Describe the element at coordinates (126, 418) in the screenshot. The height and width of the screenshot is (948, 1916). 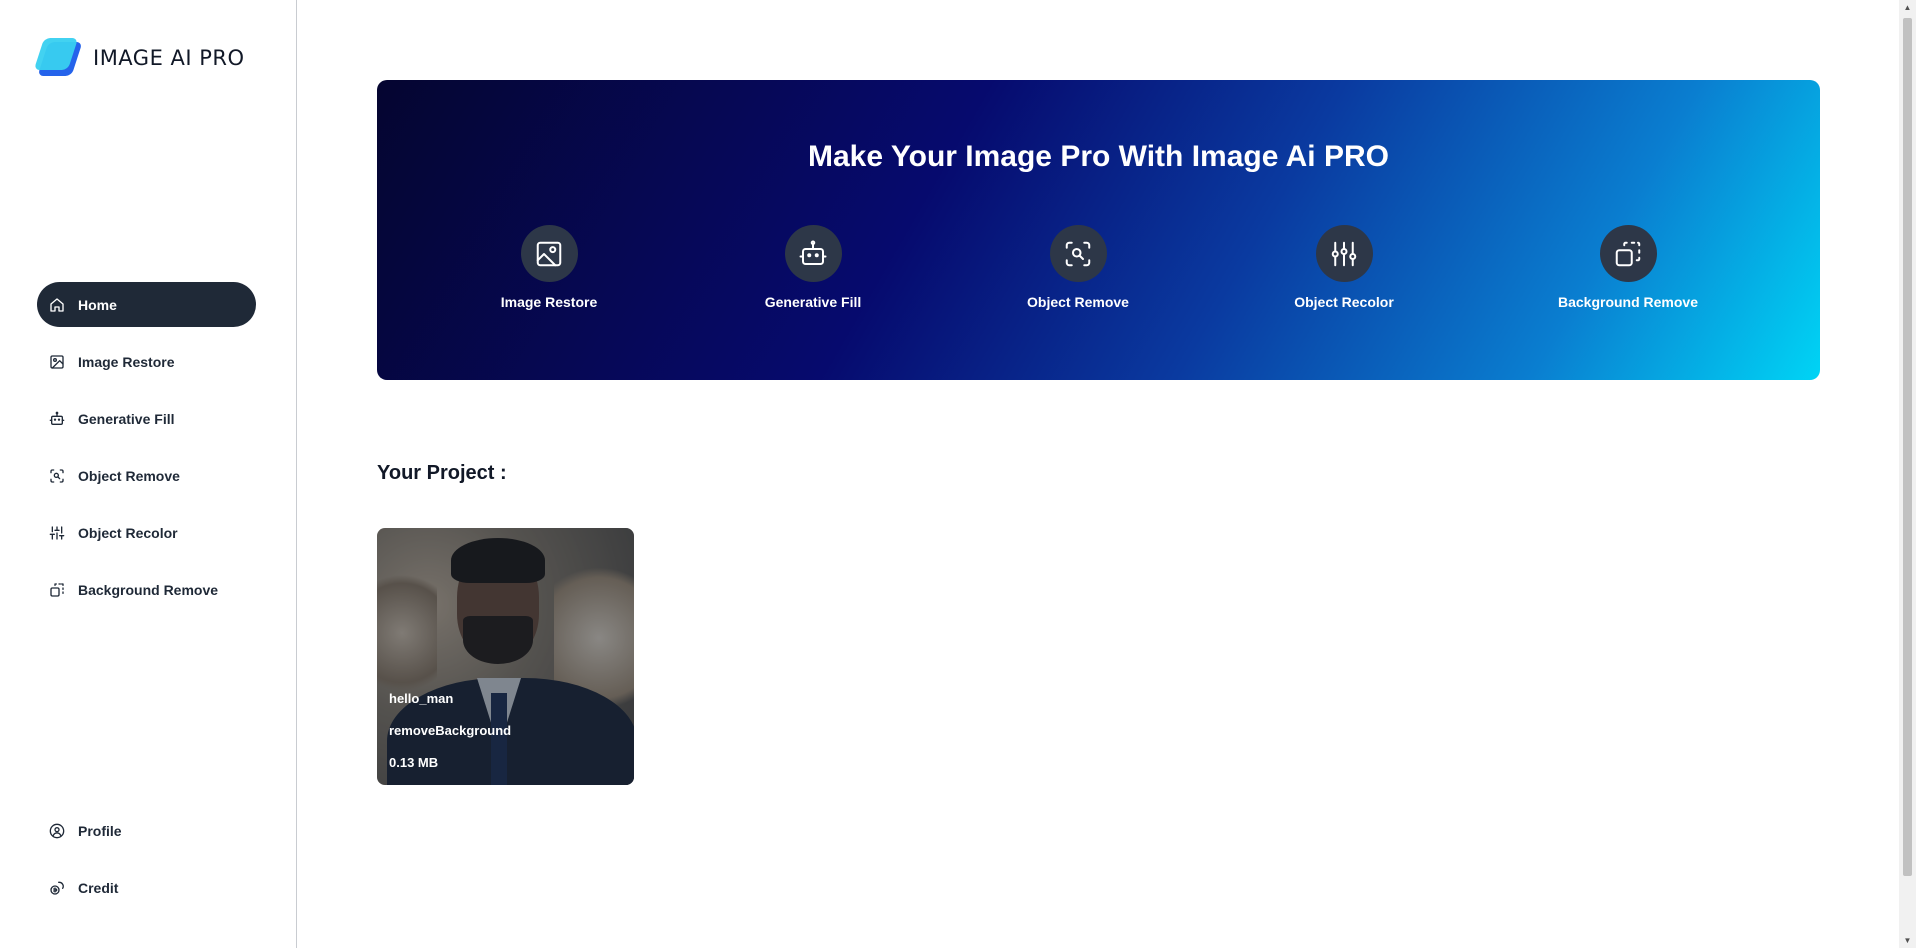
I see `sidebar-item-label: Generative Fill` at that location.